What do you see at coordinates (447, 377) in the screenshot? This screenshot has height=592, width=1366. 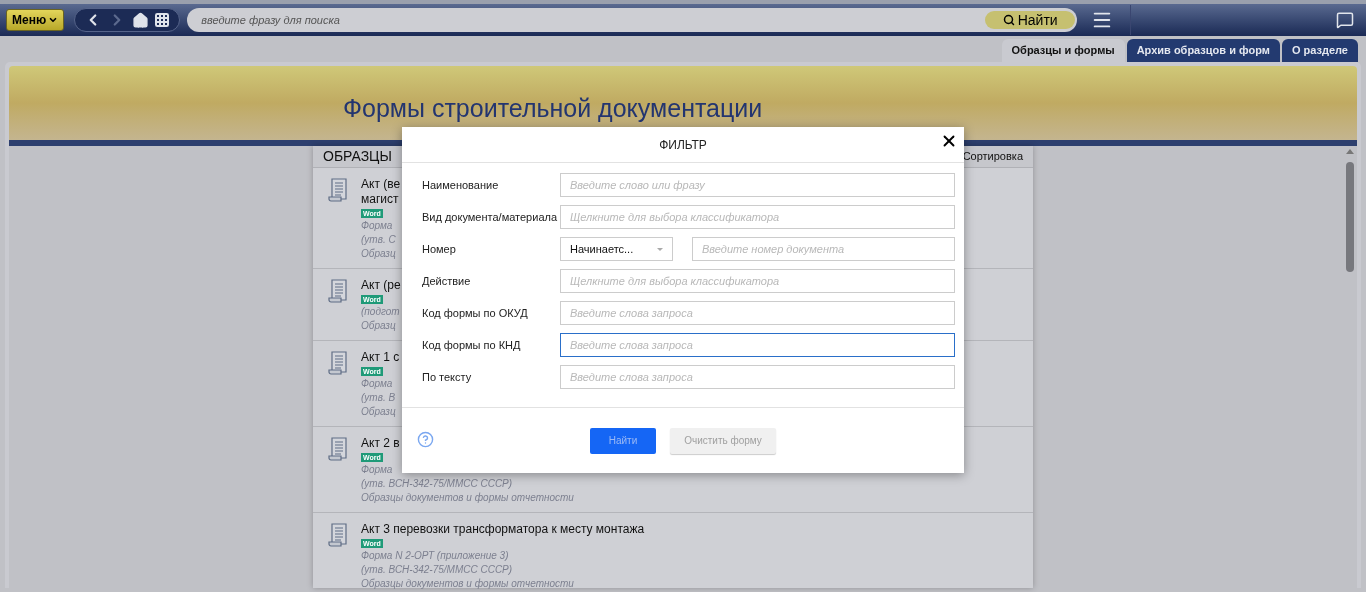 I see `field-label: По тексту` at bounding box center [447, 377].